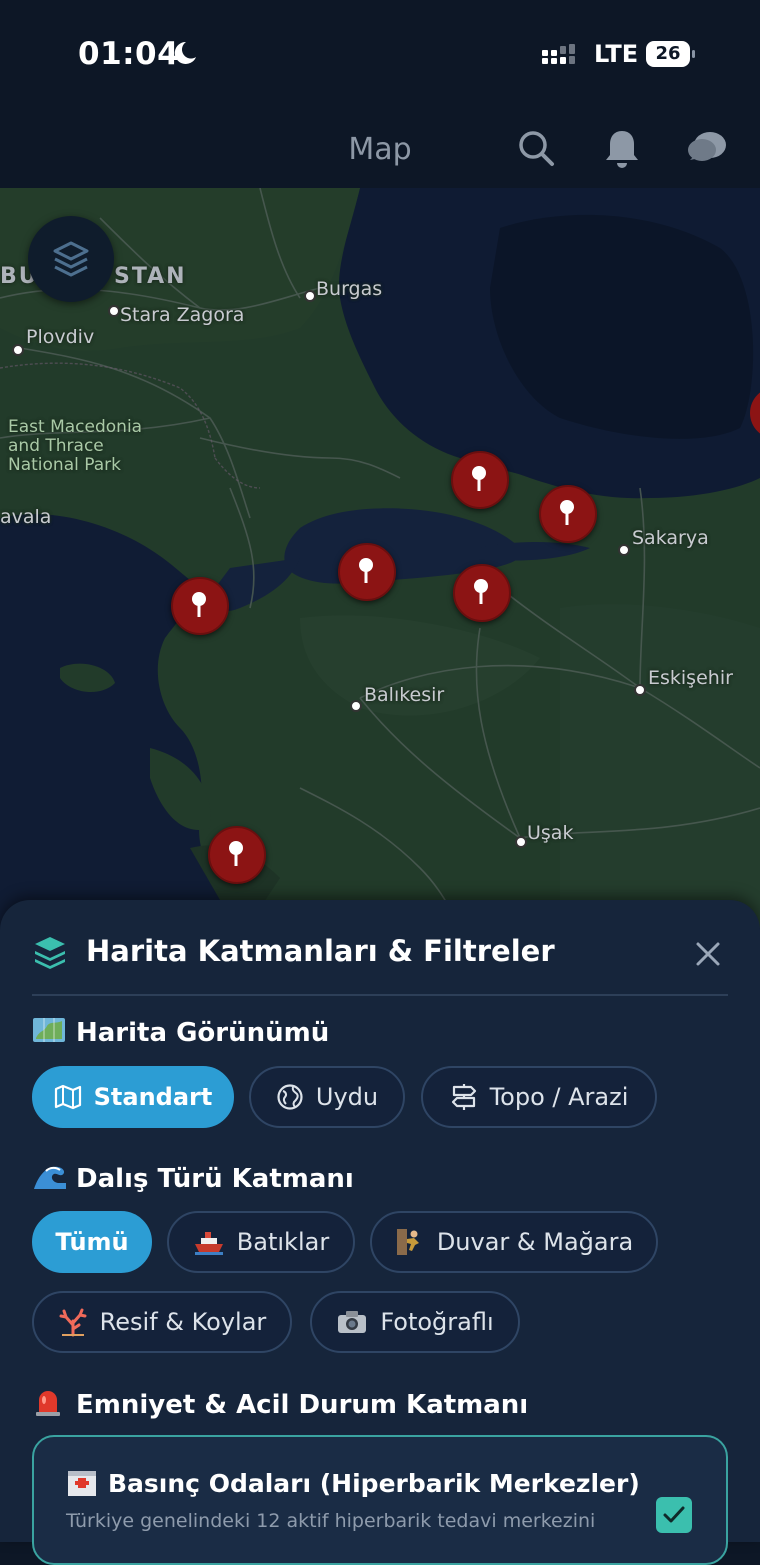  What do you see at coordinates (347, 1097) in the screenshot?
I see `view-chip-uydu-label: Uydu` at bounding box center [347, 1097].